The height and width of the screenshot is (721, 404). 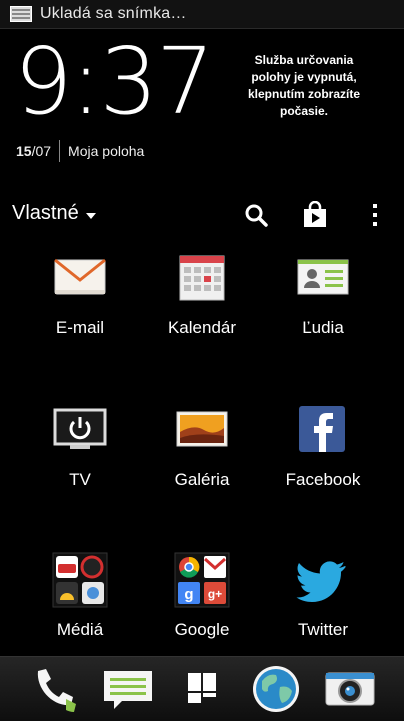 I want to click on dock-internet, so click(x=276, y=689).